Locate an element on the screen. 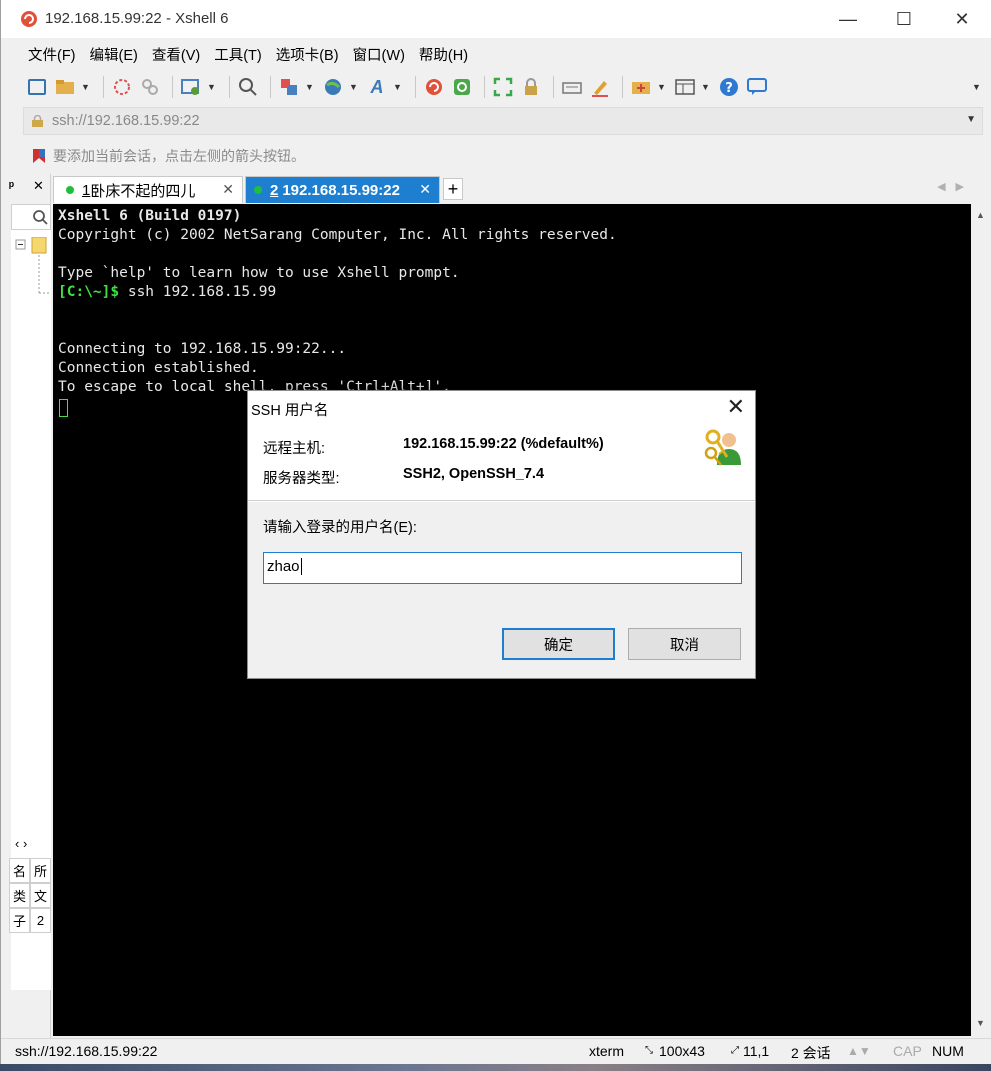 Image resolution: width=991 pixels, height=1071 pixels. add-session-arrow-icon is located at coordinates (39, 156).